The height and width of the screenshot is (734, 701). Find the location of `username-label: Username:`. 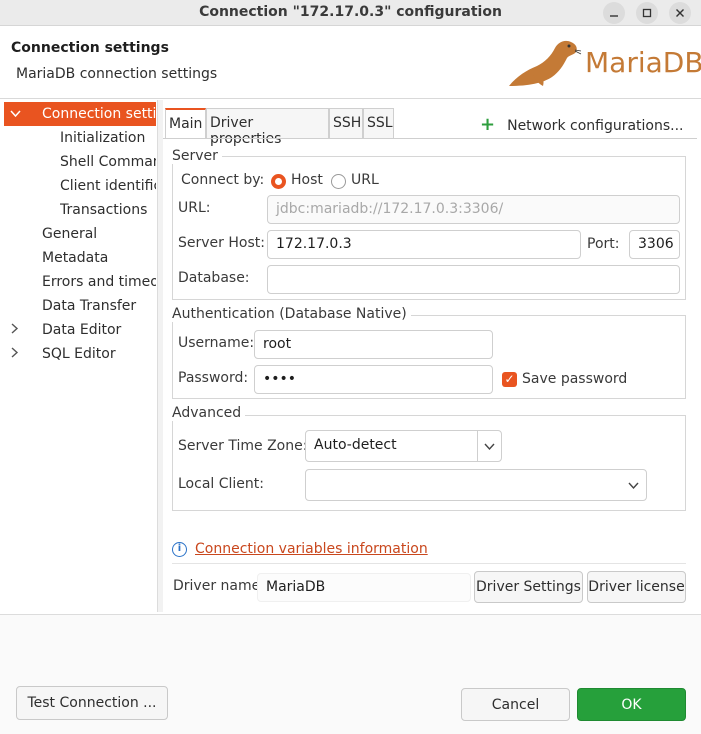

username-label: Username: is located at coordinates (216, 343).